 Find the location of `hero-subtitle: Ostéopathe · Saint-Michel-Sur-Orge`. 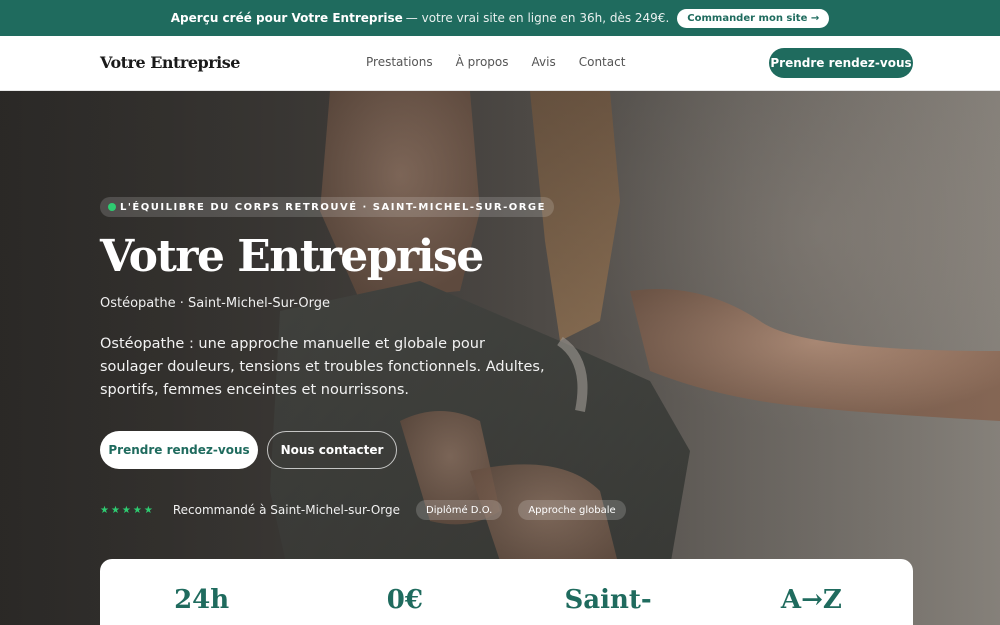

hero-subtitle: Ostéopathe · Saint-Michel-Sur-Orge is located at coordinates (215, 303).